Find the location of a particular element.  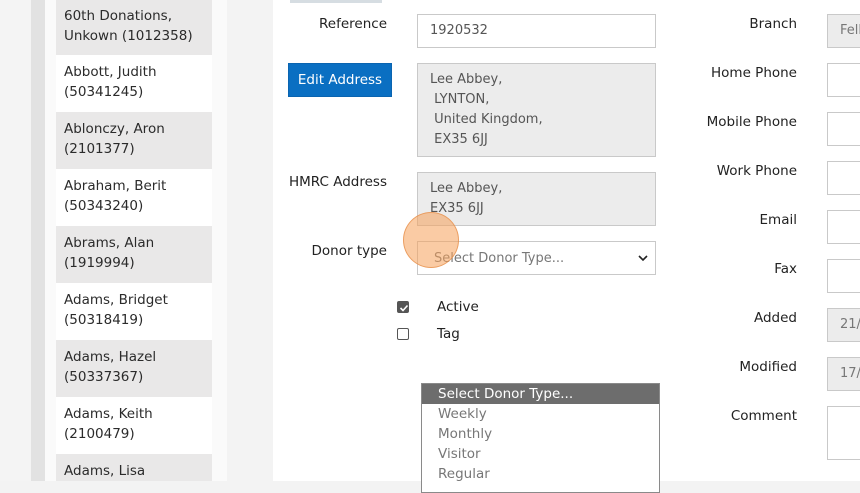

email-field is located at coordinates (843, 227).